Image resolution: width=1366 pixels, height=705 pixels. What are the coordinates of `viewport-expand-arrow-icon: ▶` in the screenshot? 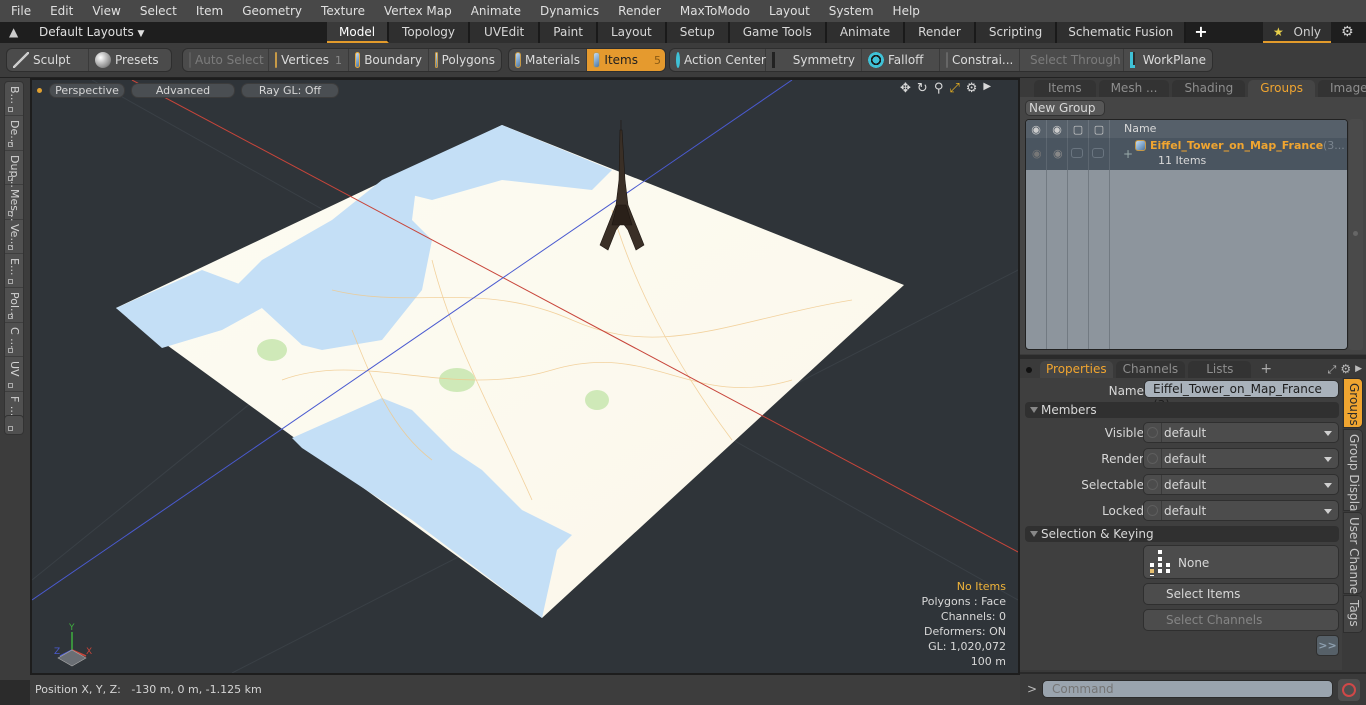 It's located at (987, 88).